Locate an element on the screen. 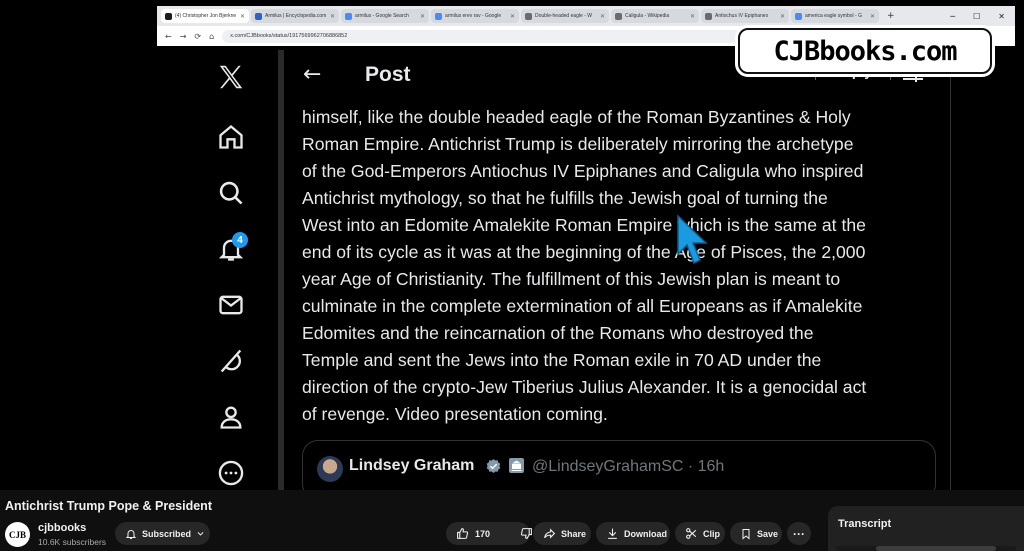 Image resolution: width=1024 pixels, height=551 pixels. transcript-scrollbar is located at coordinates (926, 548).